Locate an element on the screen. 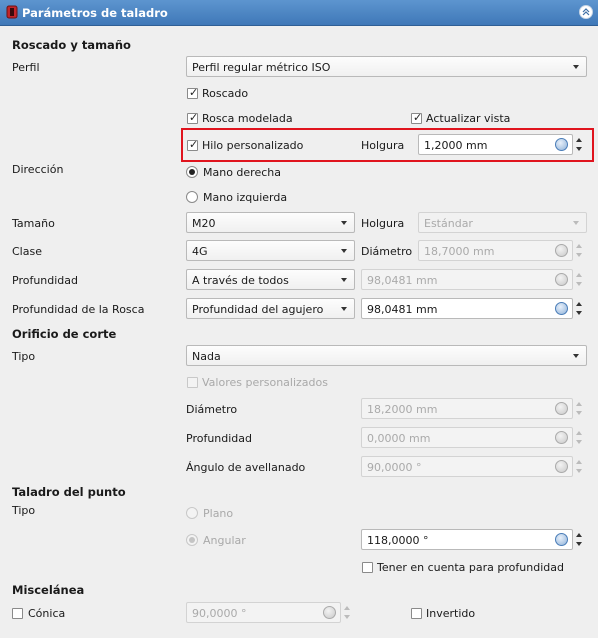  tamano-label: Tamaño is located at coordinates (33, 223).